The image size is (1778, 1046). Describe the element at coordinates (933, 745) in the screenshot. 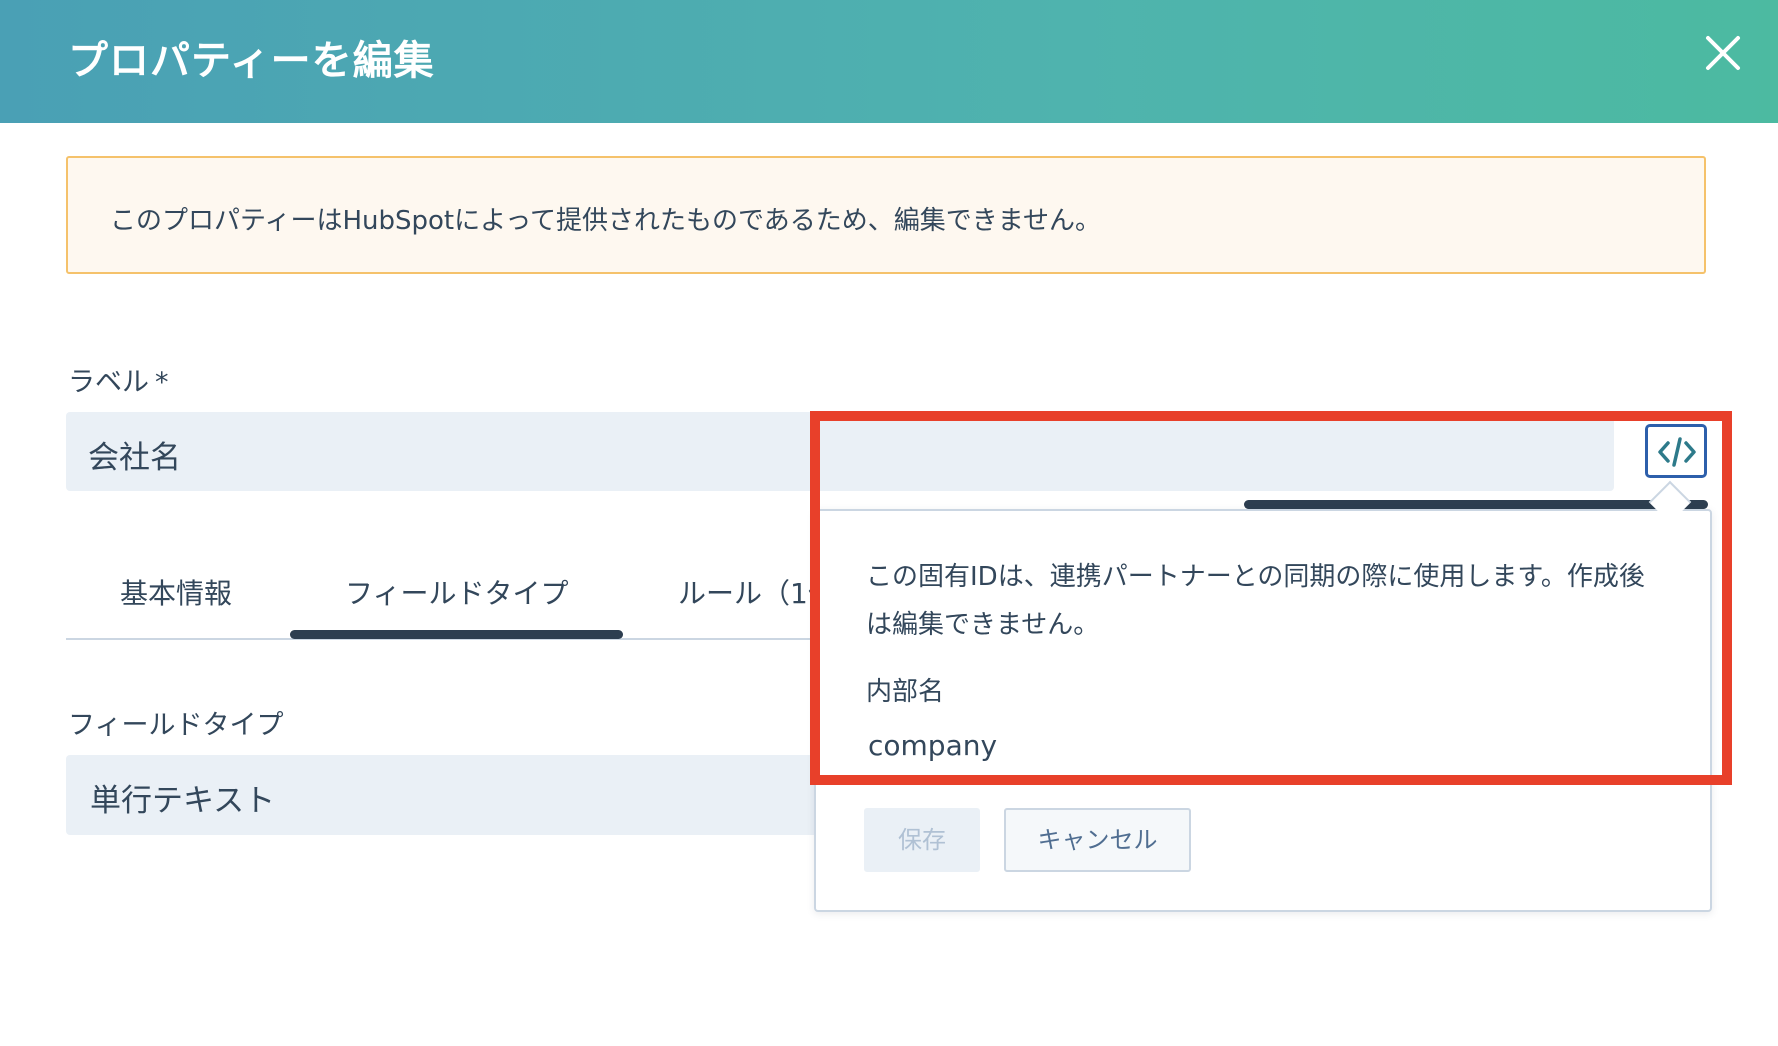

I see `internal-name-value: company` at that location.